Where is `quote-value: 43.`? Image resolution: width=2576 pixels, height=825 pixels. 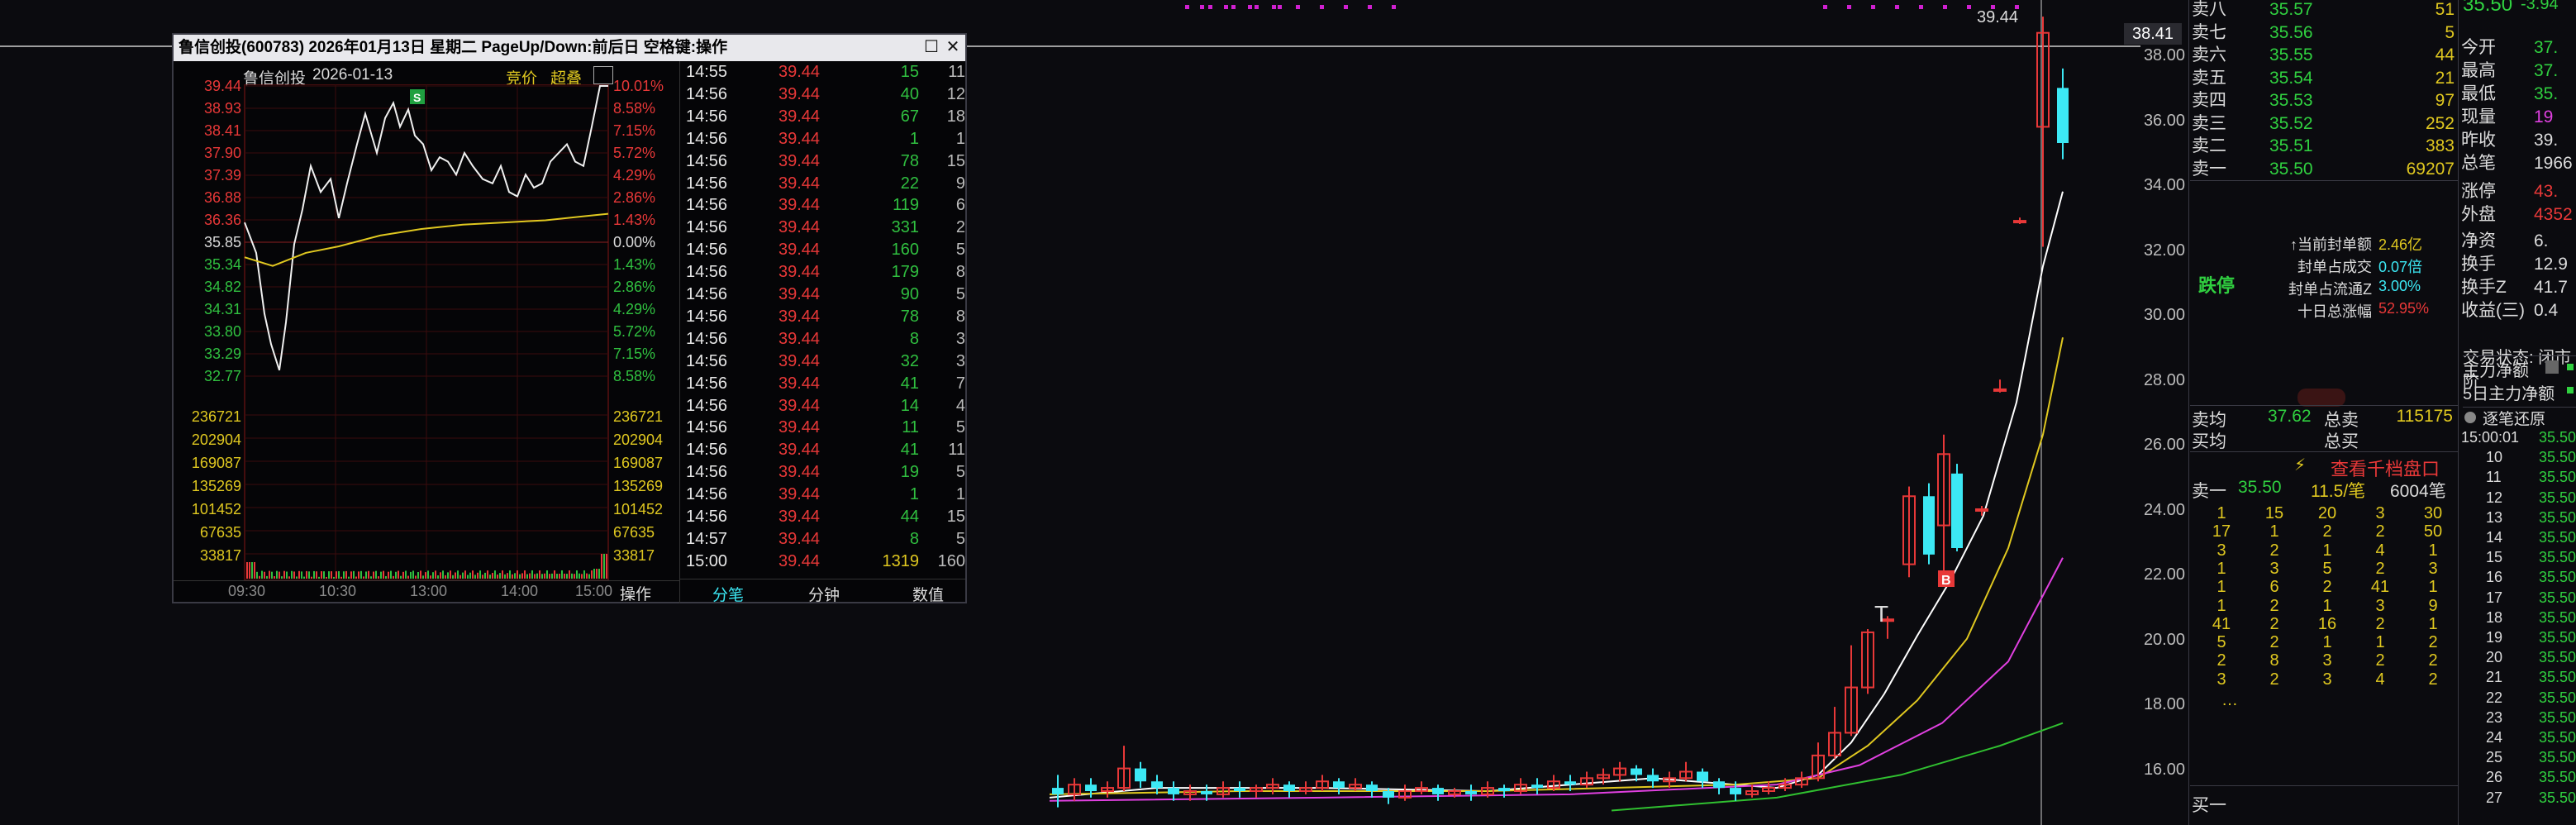 quote-value: 43. is located at coordinates (2546, 191).